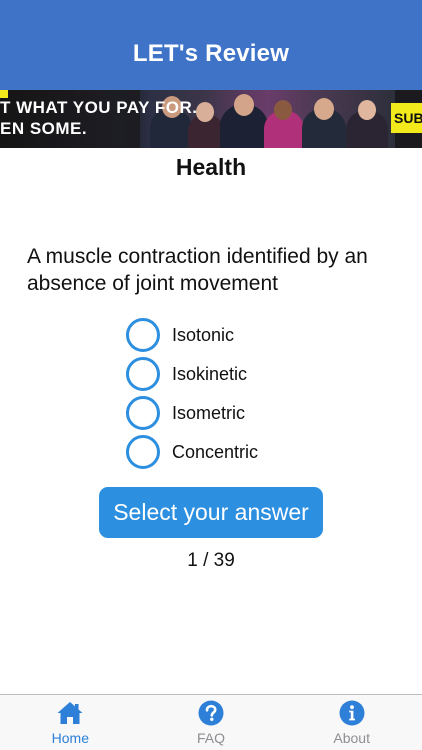 This screenshot has height=750, width=422. I want to click on tab-home: Home, so click(70, 722).